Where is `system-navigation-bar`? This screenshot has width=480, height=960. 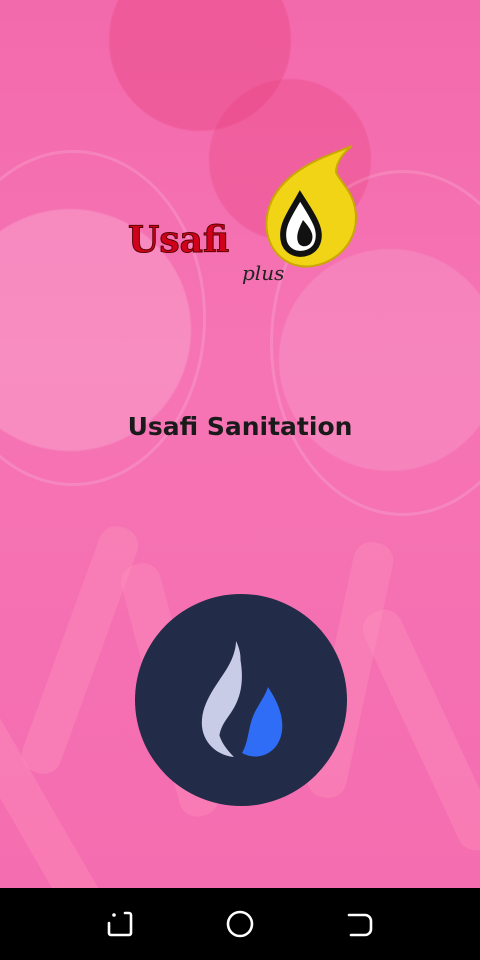
system-navigation-bar is located at coordinates (240, 924).